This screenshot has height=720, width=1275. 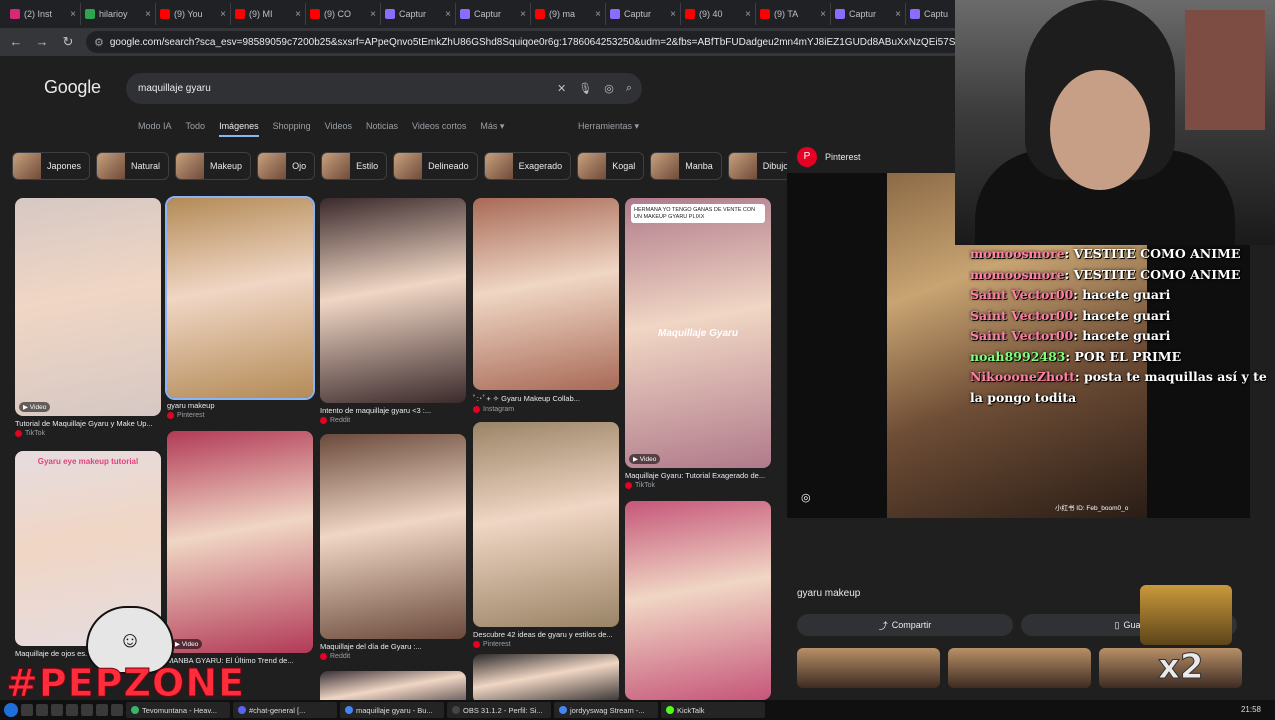 What do you see at coordinates (268, 14) in the screenshot?
I see `browser-tab: (9) MI ×` at bounding box center [268, 14].